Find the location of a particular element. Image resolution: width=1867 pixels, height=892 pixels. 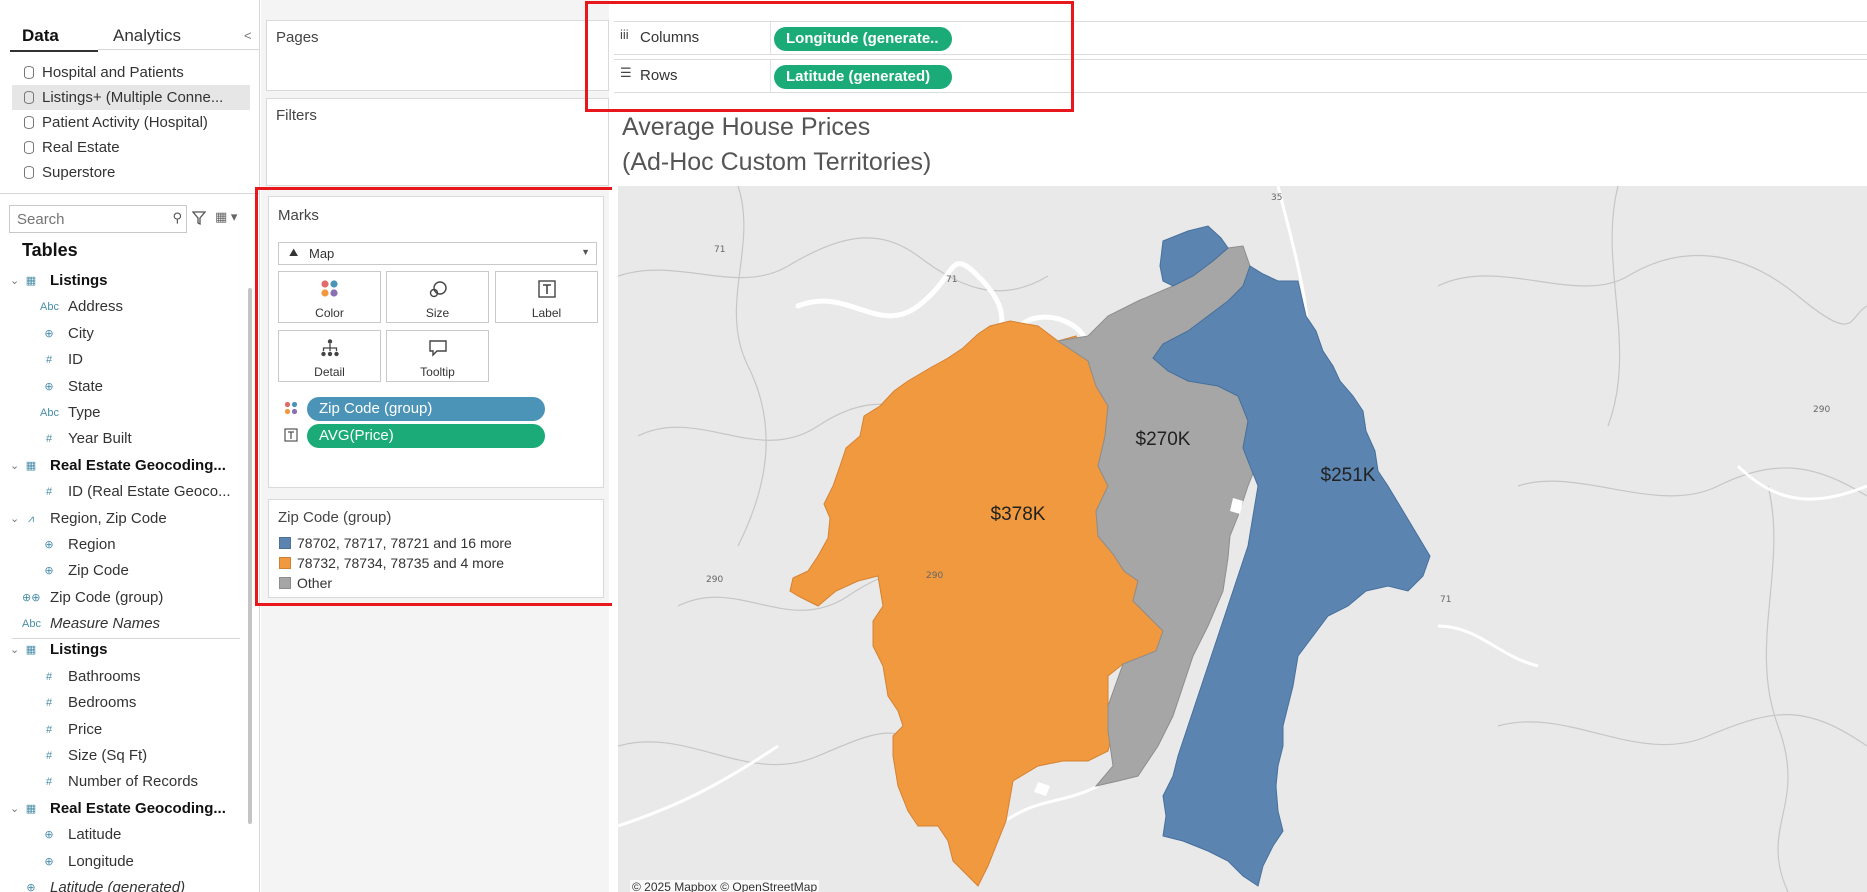

field-label: Zip Code (group) is located at coordinates (107, 597).